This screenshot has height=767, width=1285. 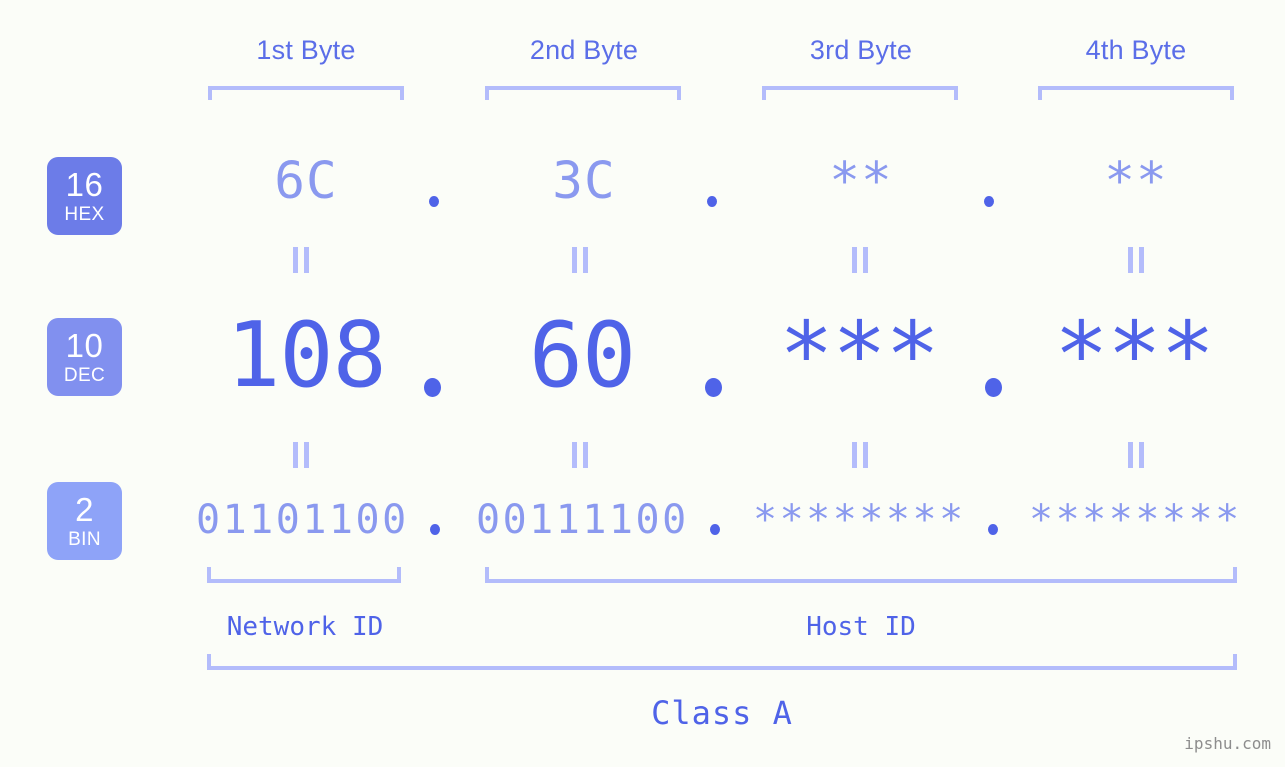 I want to click on hex-byte-3: **, so click(x=861, y=181).